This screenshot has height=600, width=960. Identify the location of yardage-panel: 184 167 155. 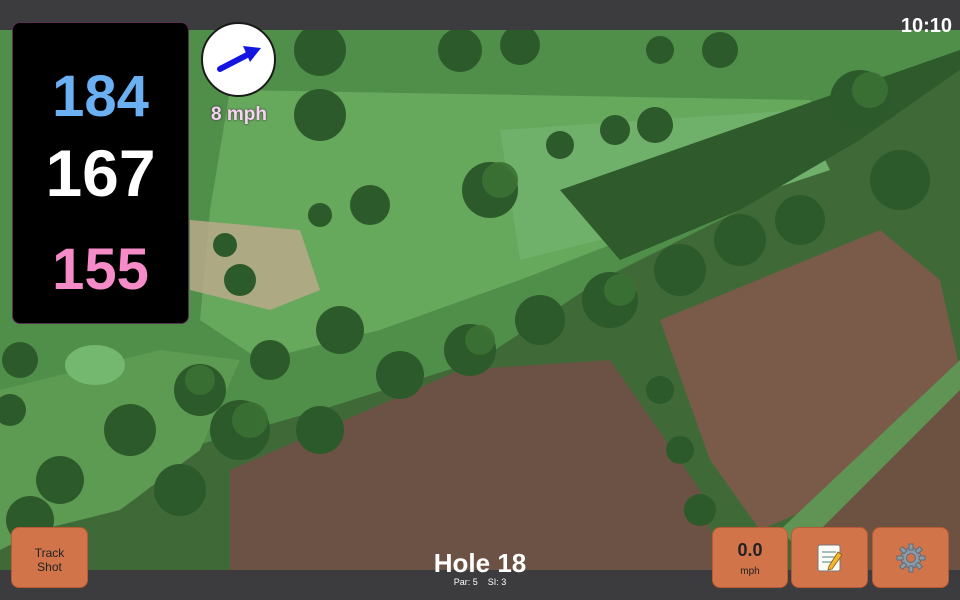
(100, 173).